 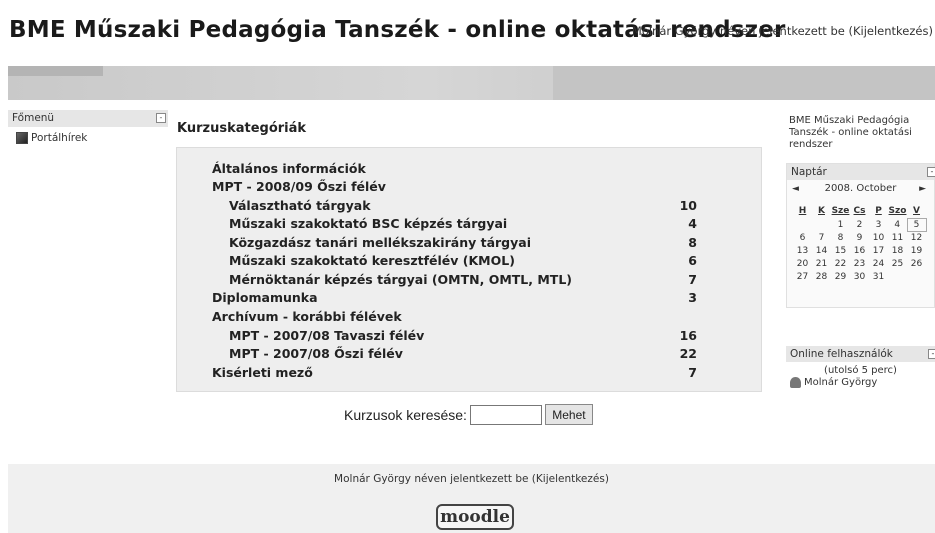 I want to click on category-row: Kisérleti mező 7, so click(x=470, y=373).